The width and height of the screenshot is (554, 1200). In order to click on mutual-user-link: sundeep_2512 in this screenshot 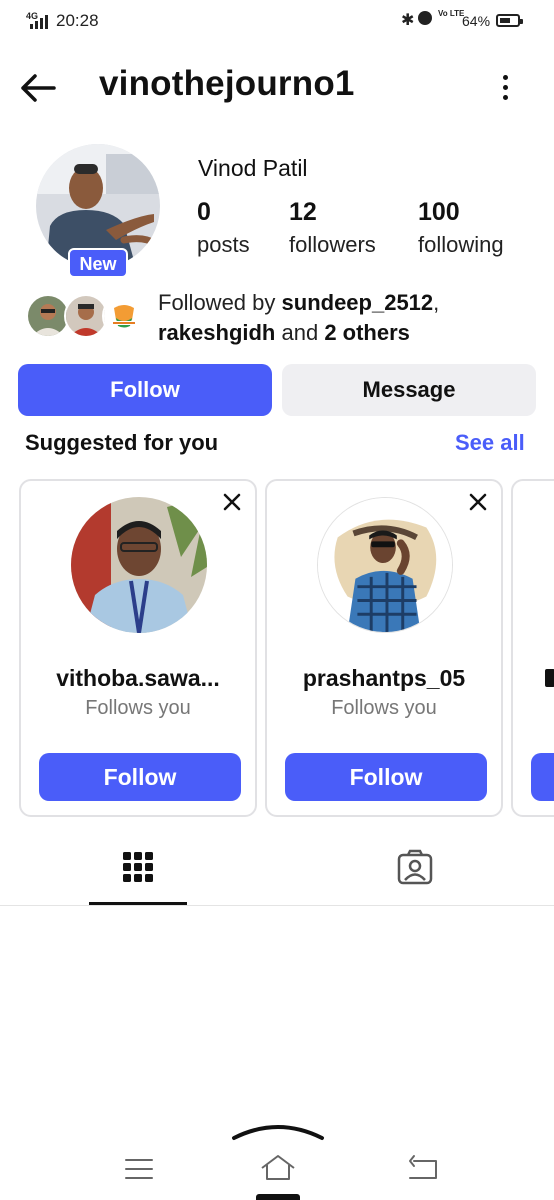, I will do `click(358, 302)`.